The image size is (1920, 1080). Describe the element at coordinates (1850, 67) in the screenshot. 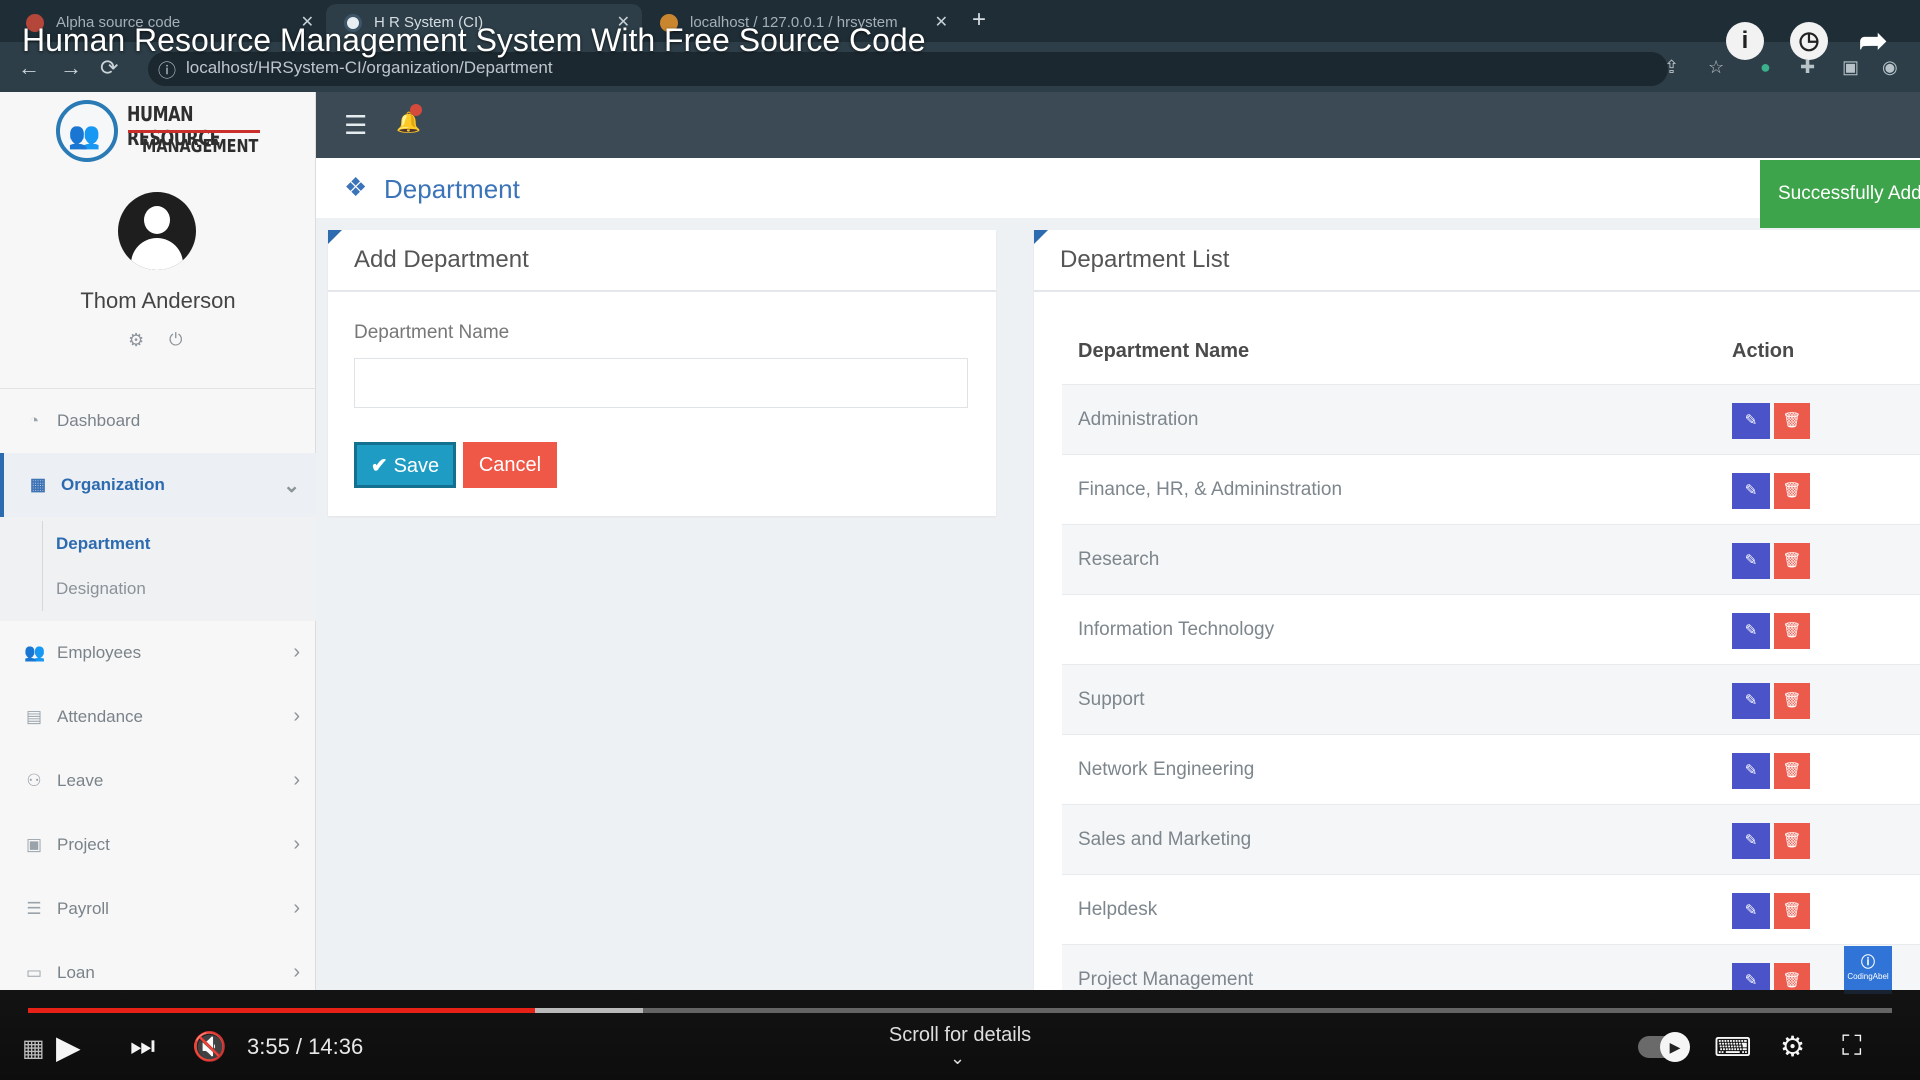

I see `side-panel-icon: ▣` at that location.